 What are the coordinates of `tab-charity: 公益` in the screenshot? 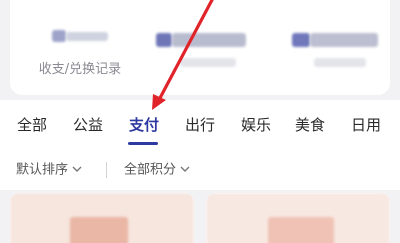 It's located at (88, 125).